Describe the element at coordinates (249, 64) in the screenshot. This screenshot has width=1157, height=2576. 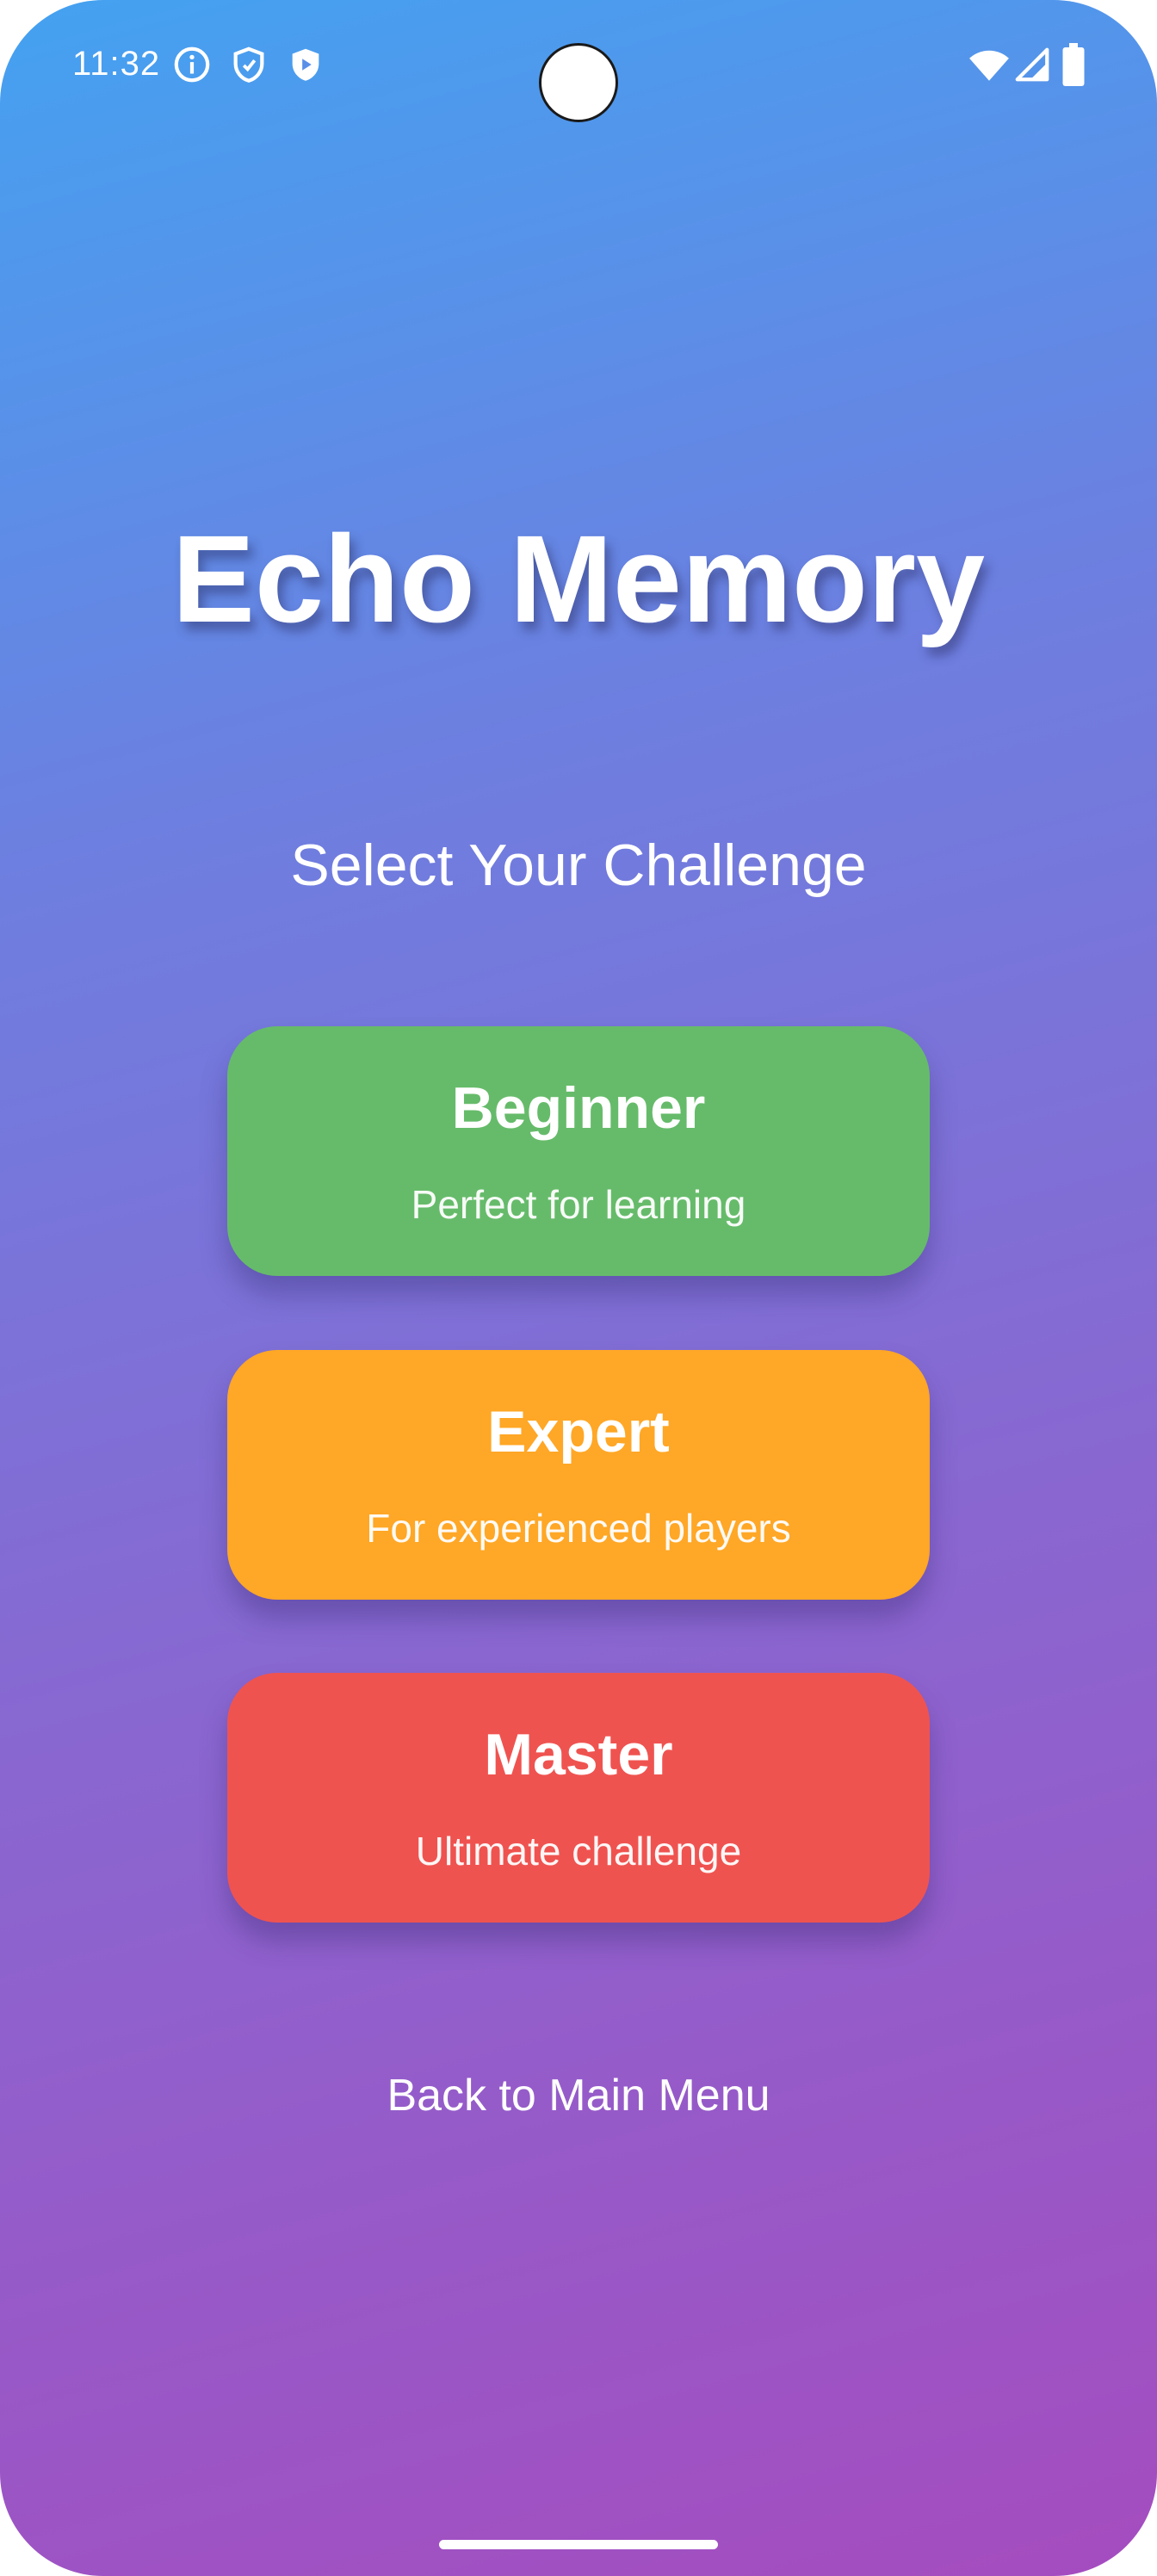
I see `shield-icon` at that location.